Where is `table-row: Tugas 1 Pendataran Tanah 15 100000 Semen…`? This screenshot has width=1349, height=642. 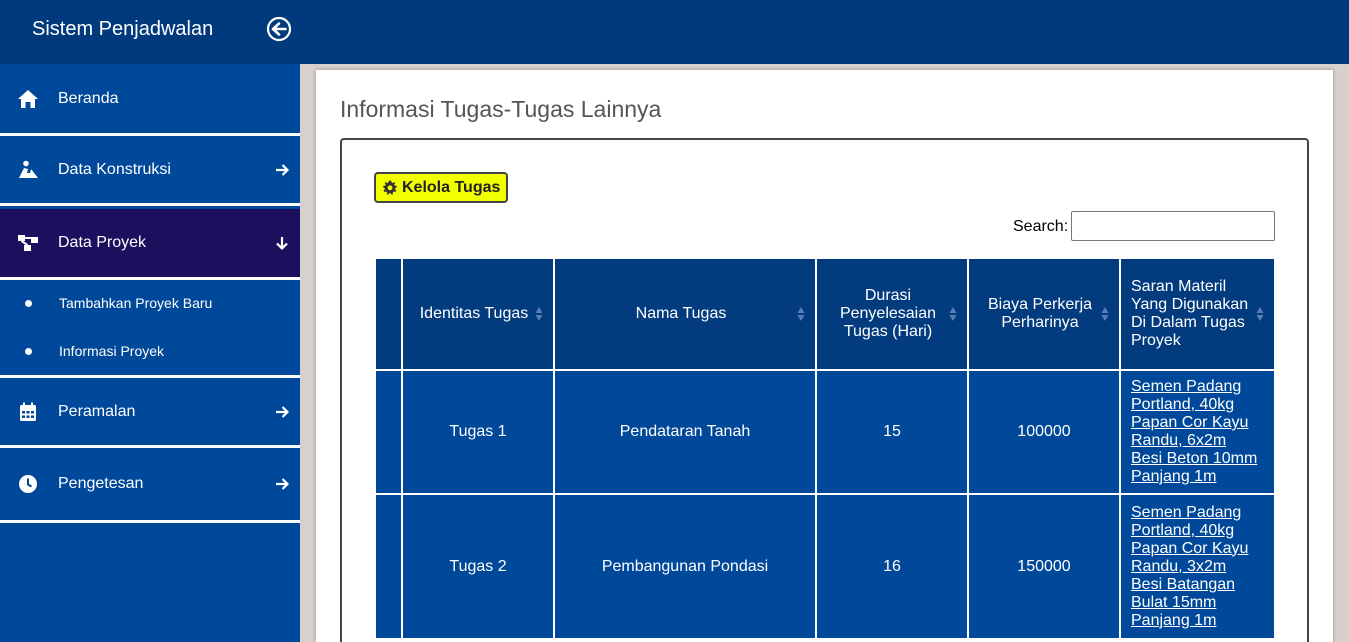
table-row: Tugas 1 Pendataran Tanah 15 100000 Semen… is located at coordinates (825, 432).